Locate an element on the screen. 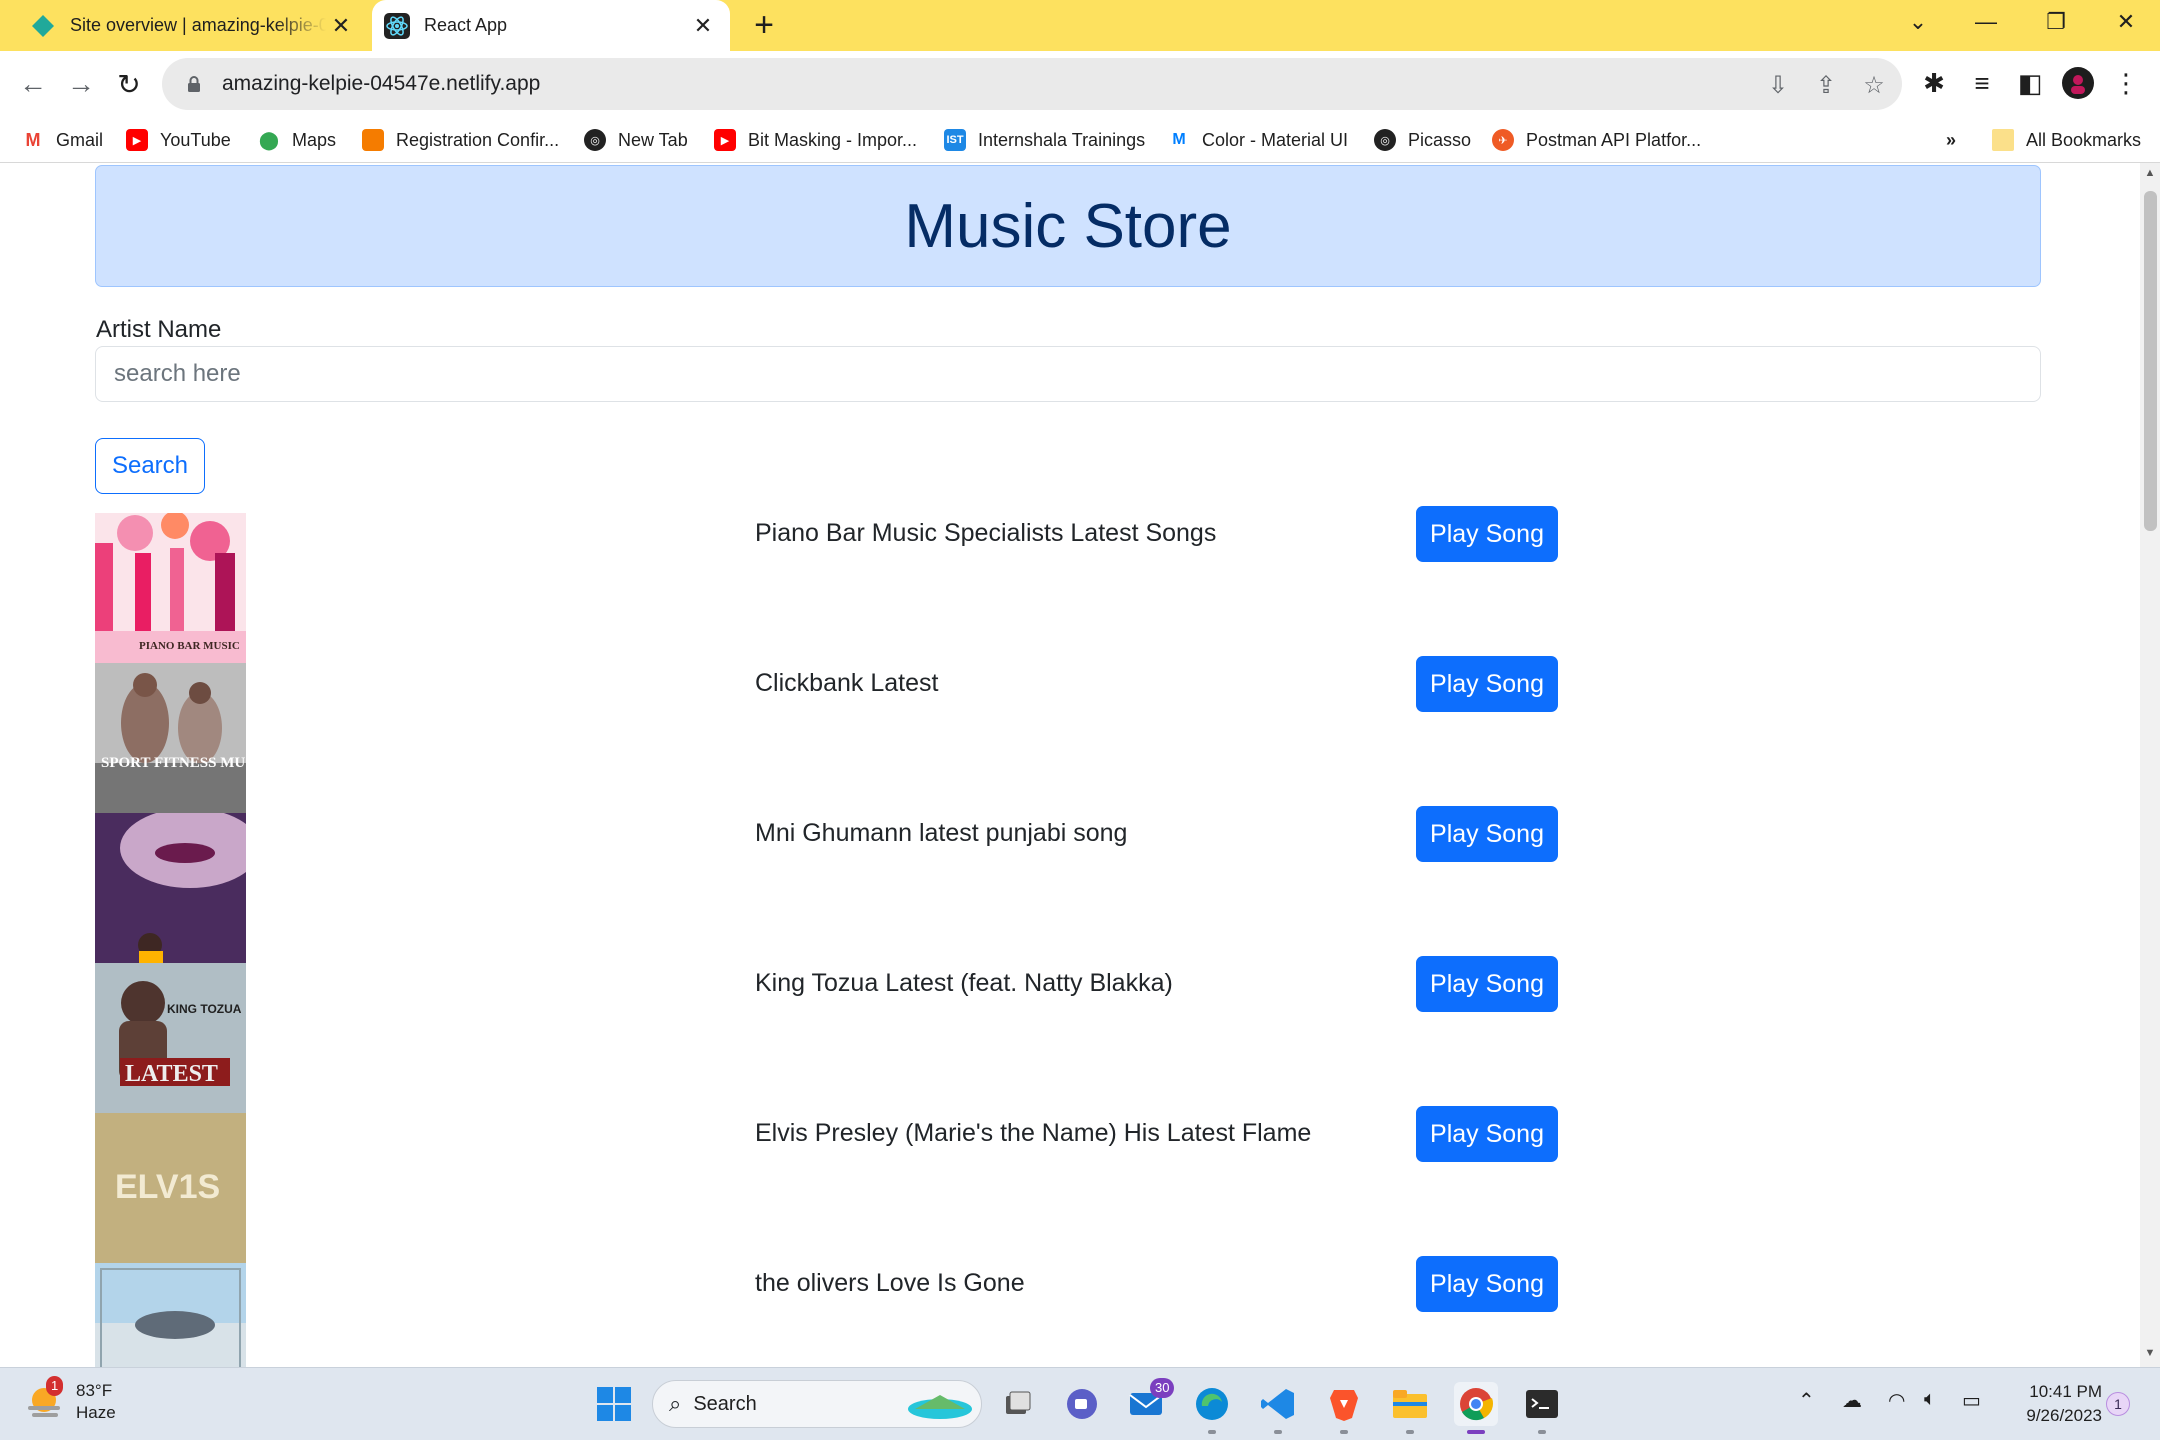  song-title: Piano Bar Music Specialists Latest Songs is located at coordinates (986, 533).